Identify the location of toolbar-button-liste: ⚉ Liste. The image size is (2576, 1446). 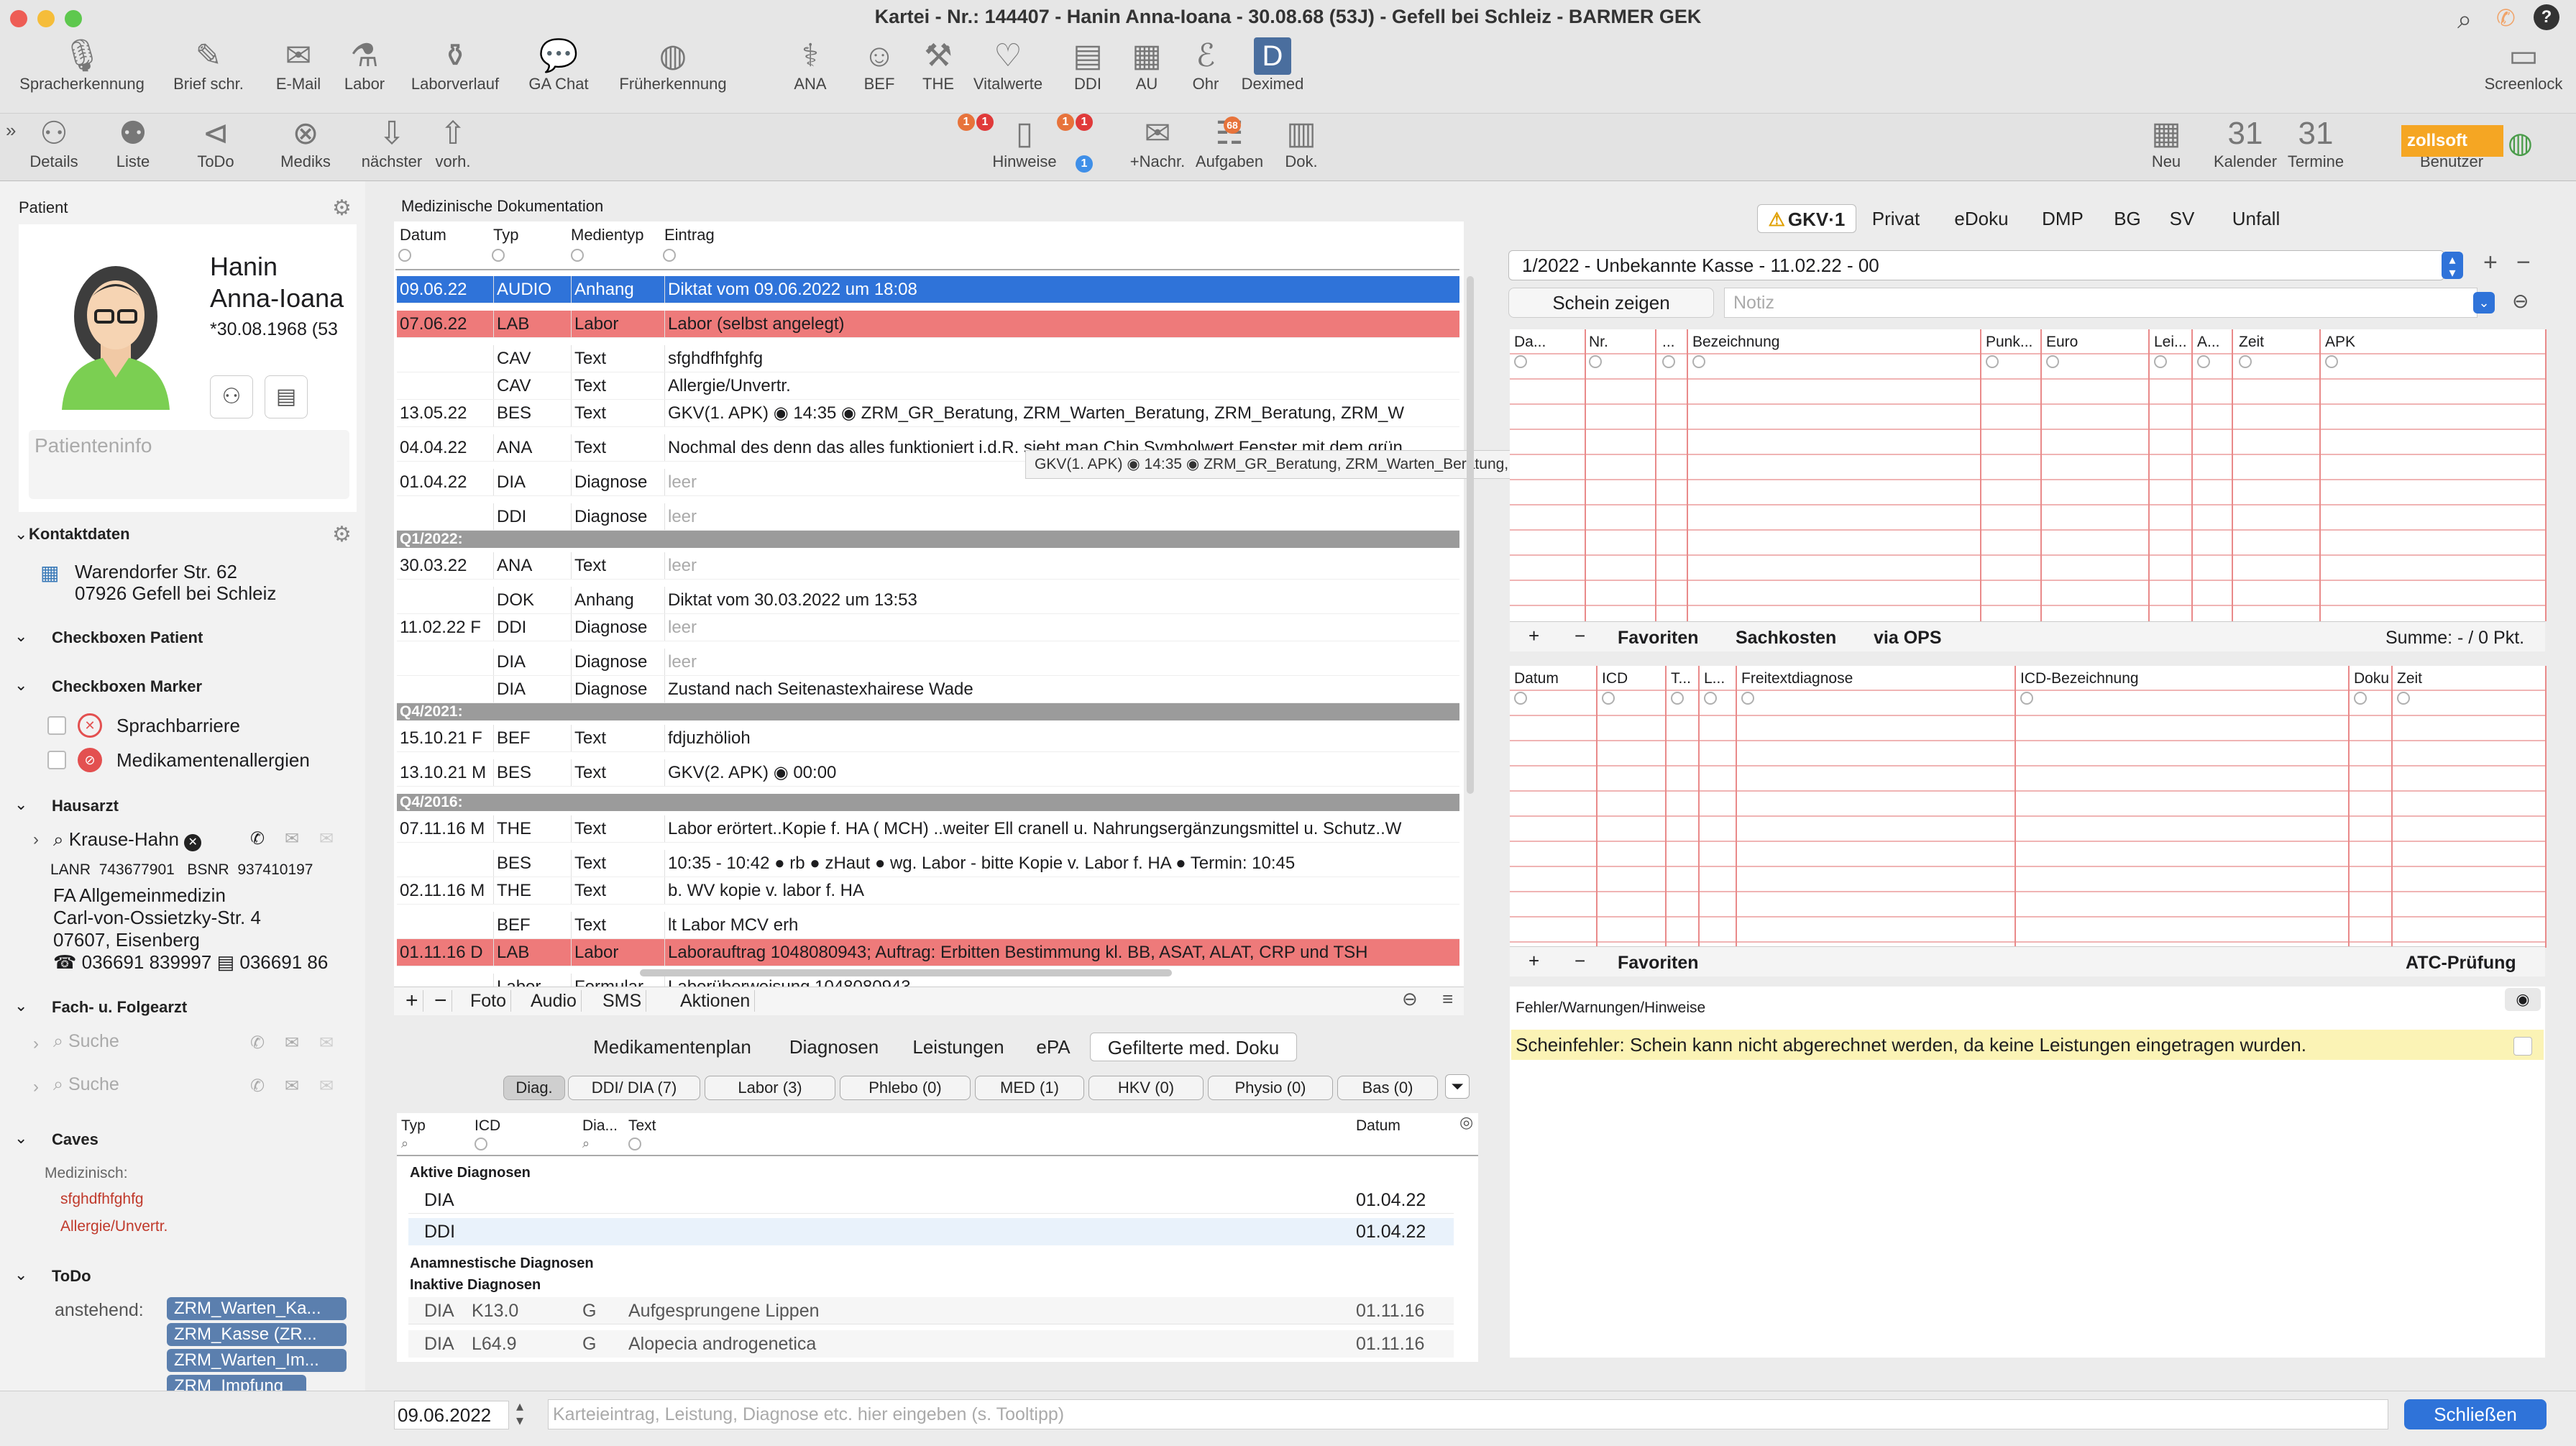
(133, 143).